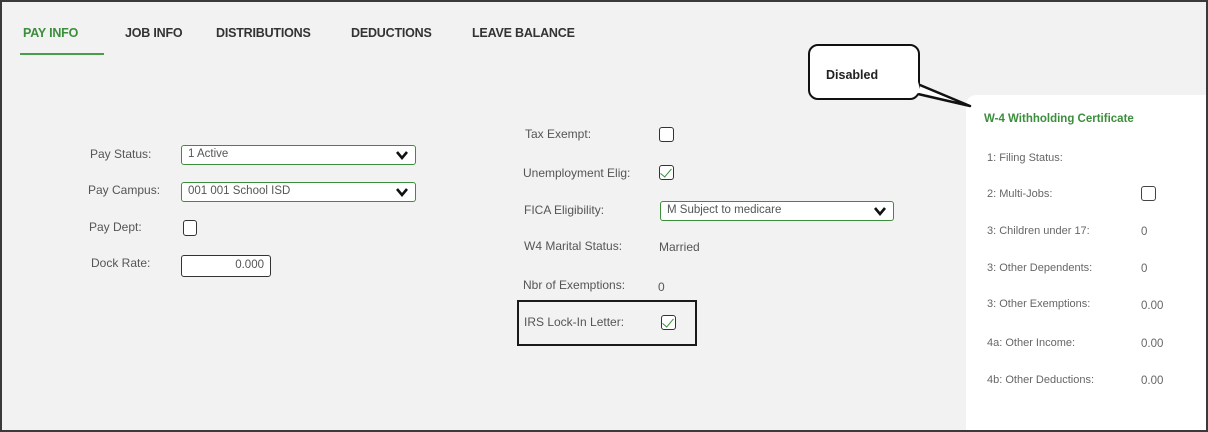 The image size is (1208, 432). I want to click on w4-marital-status-label: W4 Marital Status:, so click(573, 246).